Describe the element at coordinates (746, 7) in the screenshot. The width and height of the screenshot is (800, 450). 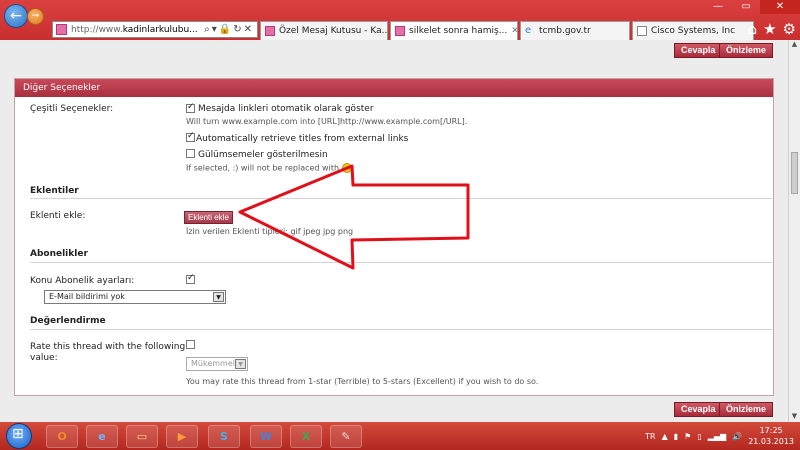
I see `maximize-icon: ▭` at that location.